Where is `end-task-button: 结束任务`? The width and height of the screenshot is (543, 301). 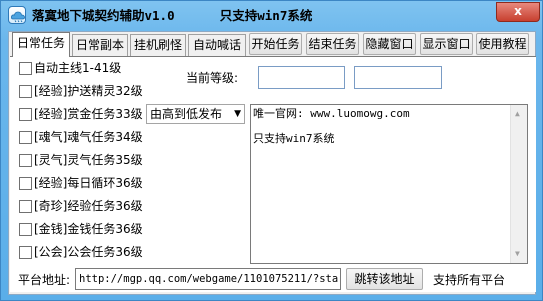
end-task-button: 结束任务 is located at coordinates (332, 44).